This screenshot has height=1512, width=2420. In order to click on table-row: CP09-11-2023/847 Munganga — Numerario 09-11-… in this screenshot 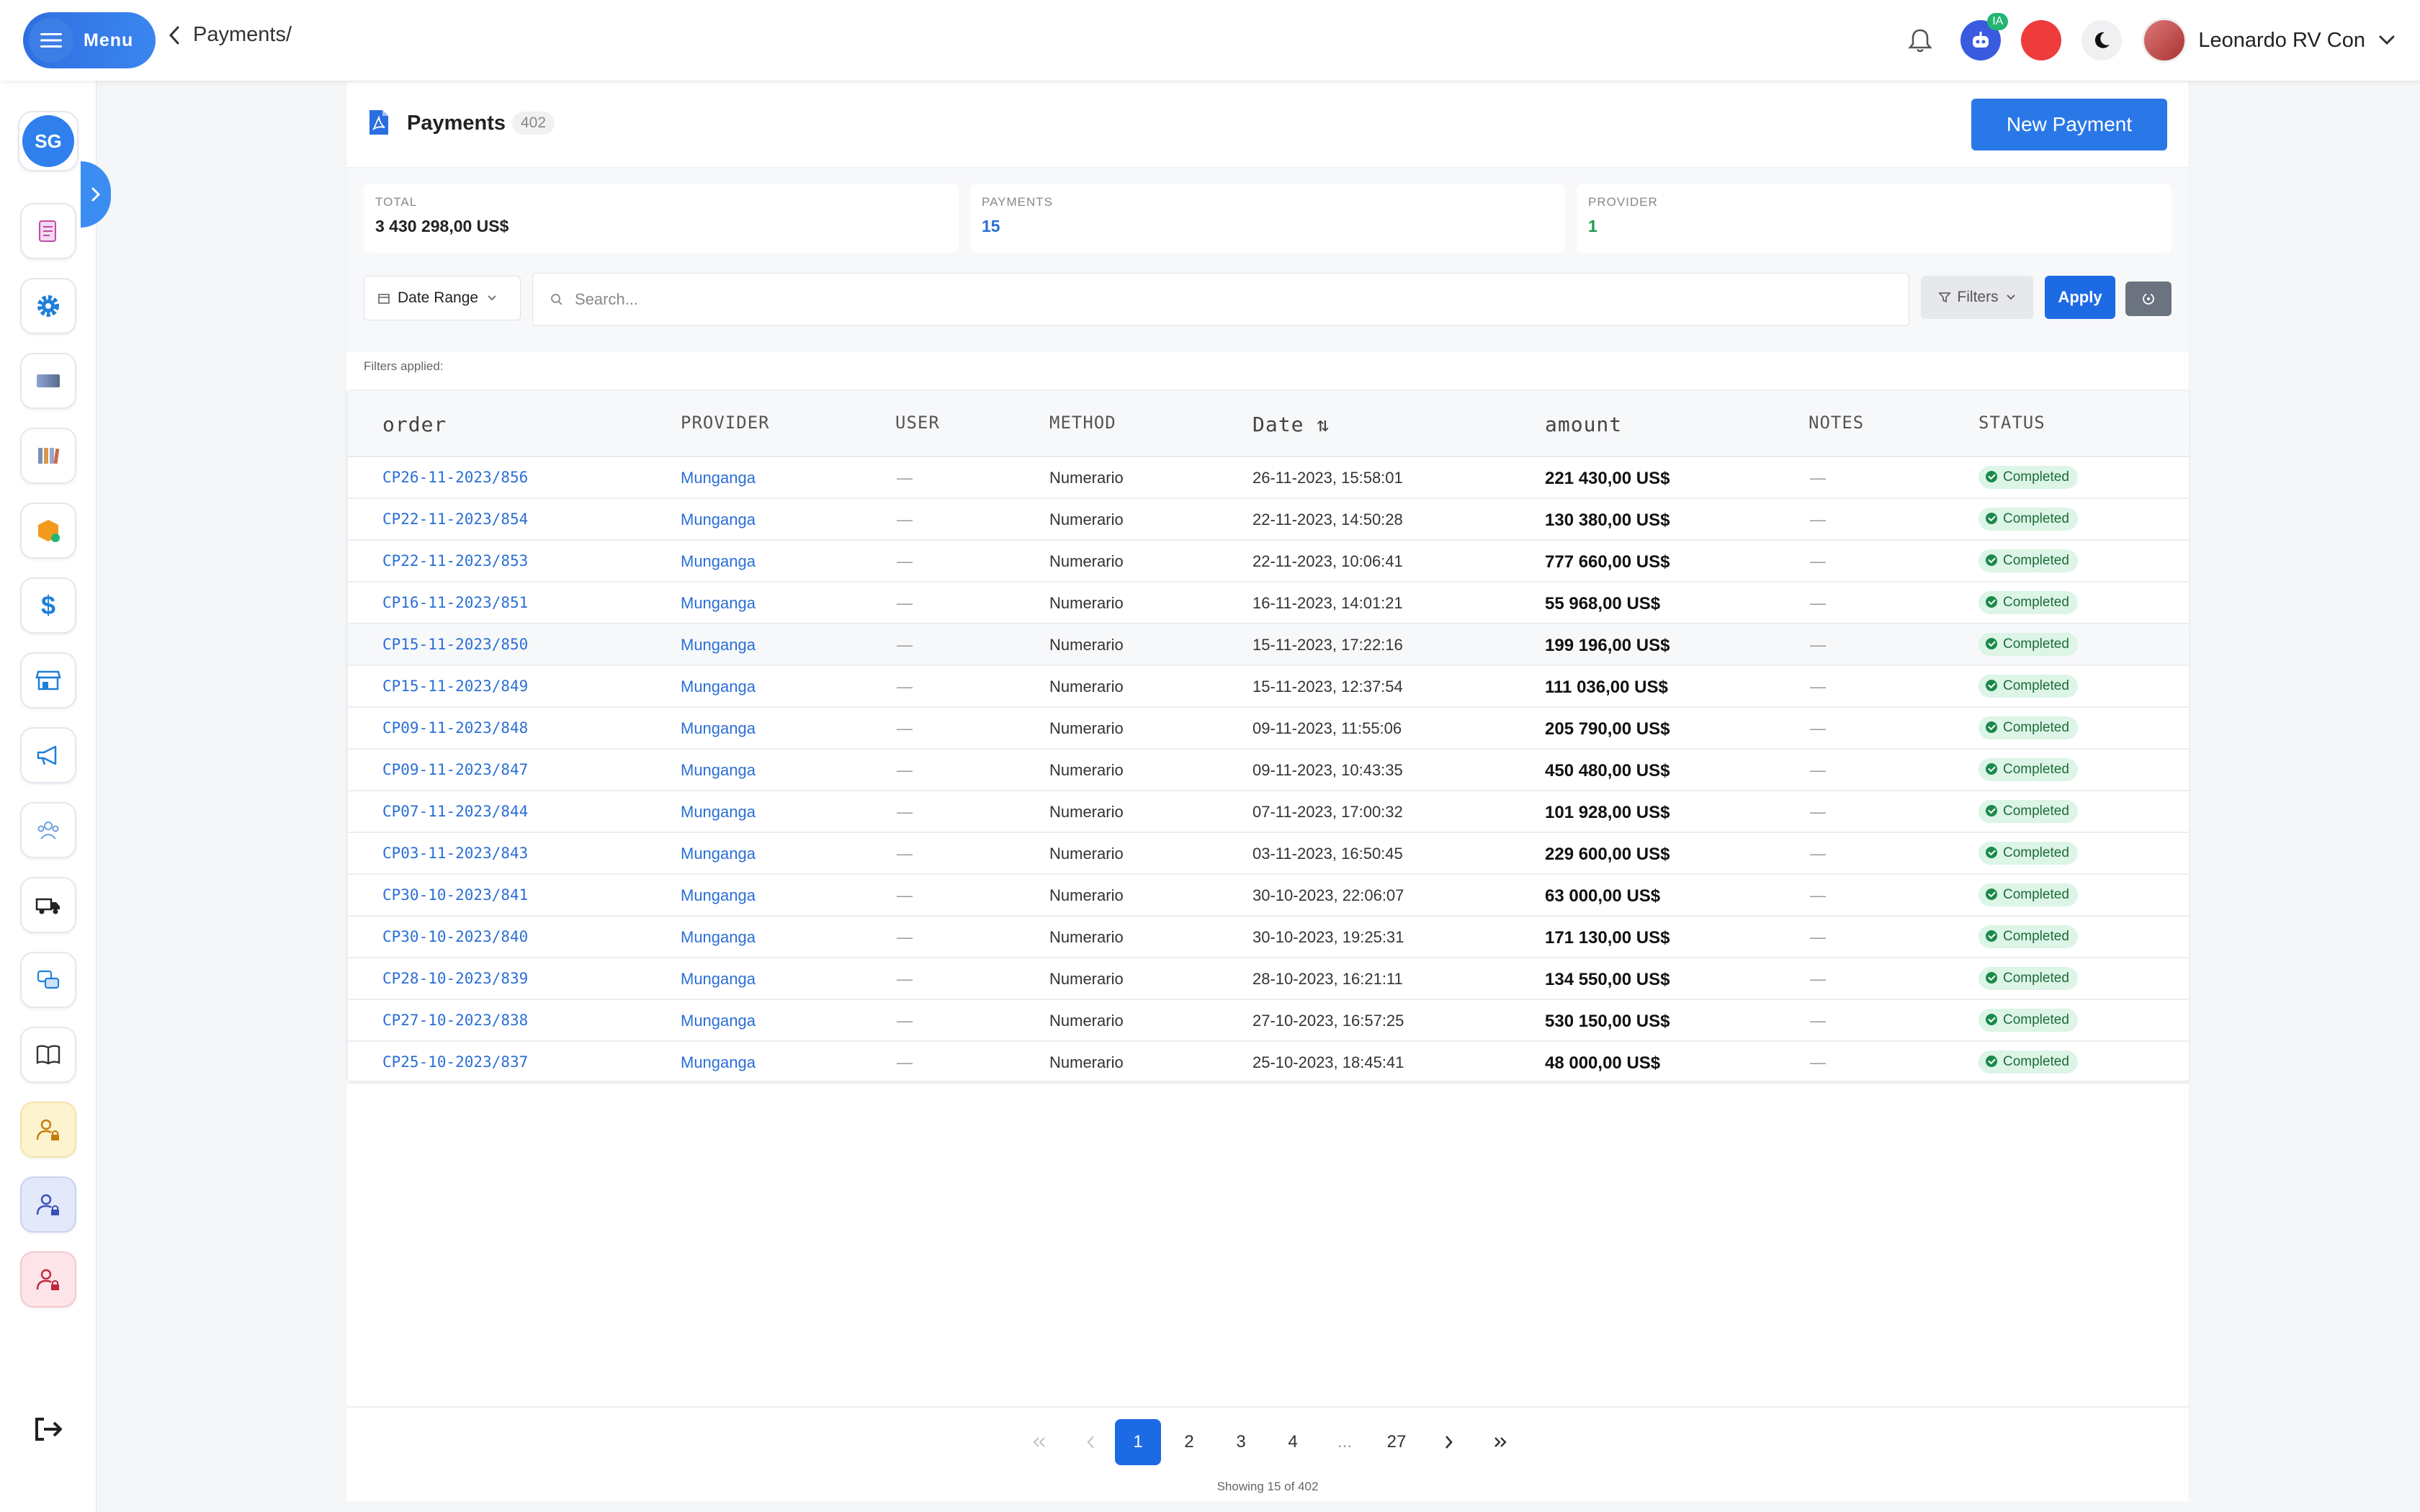, I will do `click(1268, 770)`.